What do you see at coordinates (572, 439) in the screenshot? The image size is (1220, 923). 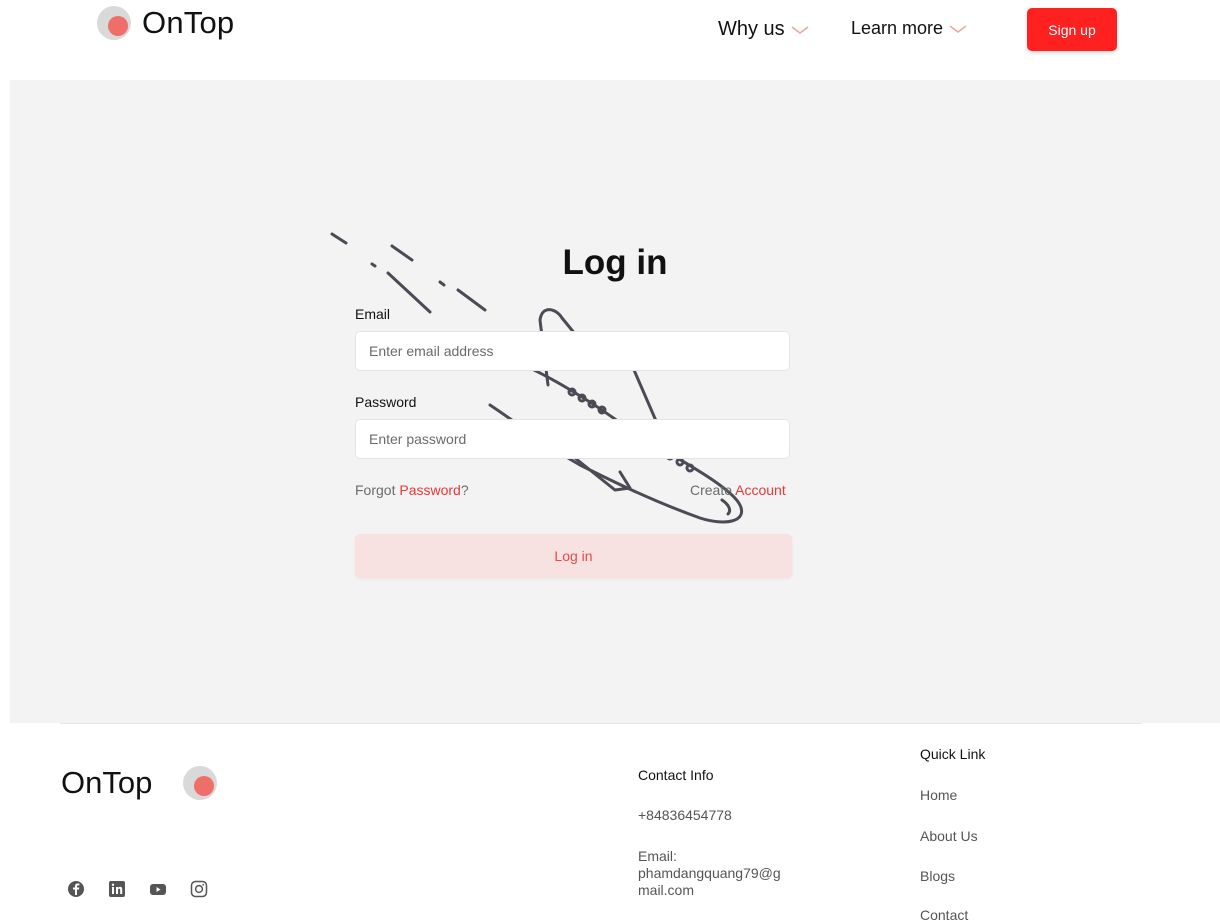 I see `password-input` at bounding box center [572, 439].